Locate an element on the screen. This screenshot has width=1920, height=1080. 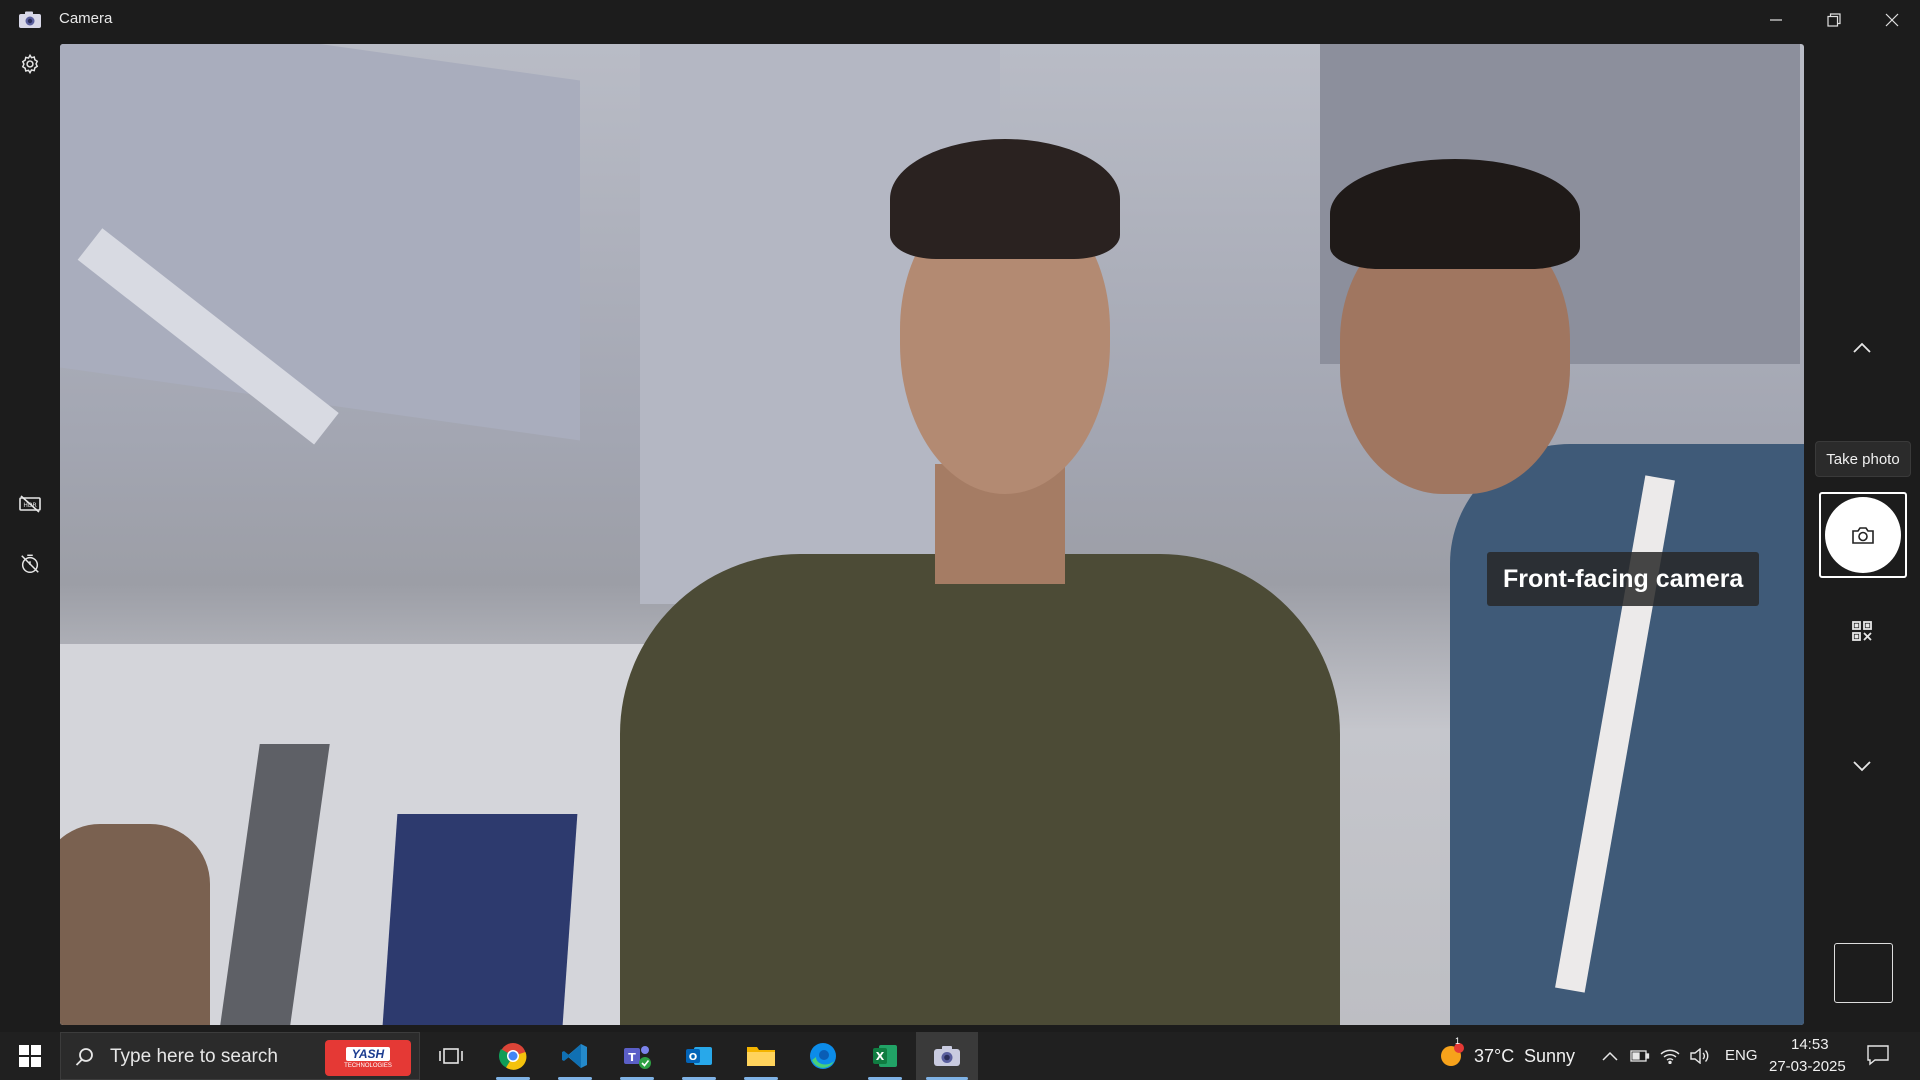
edge-icon is located at coordinates (823, 1056).